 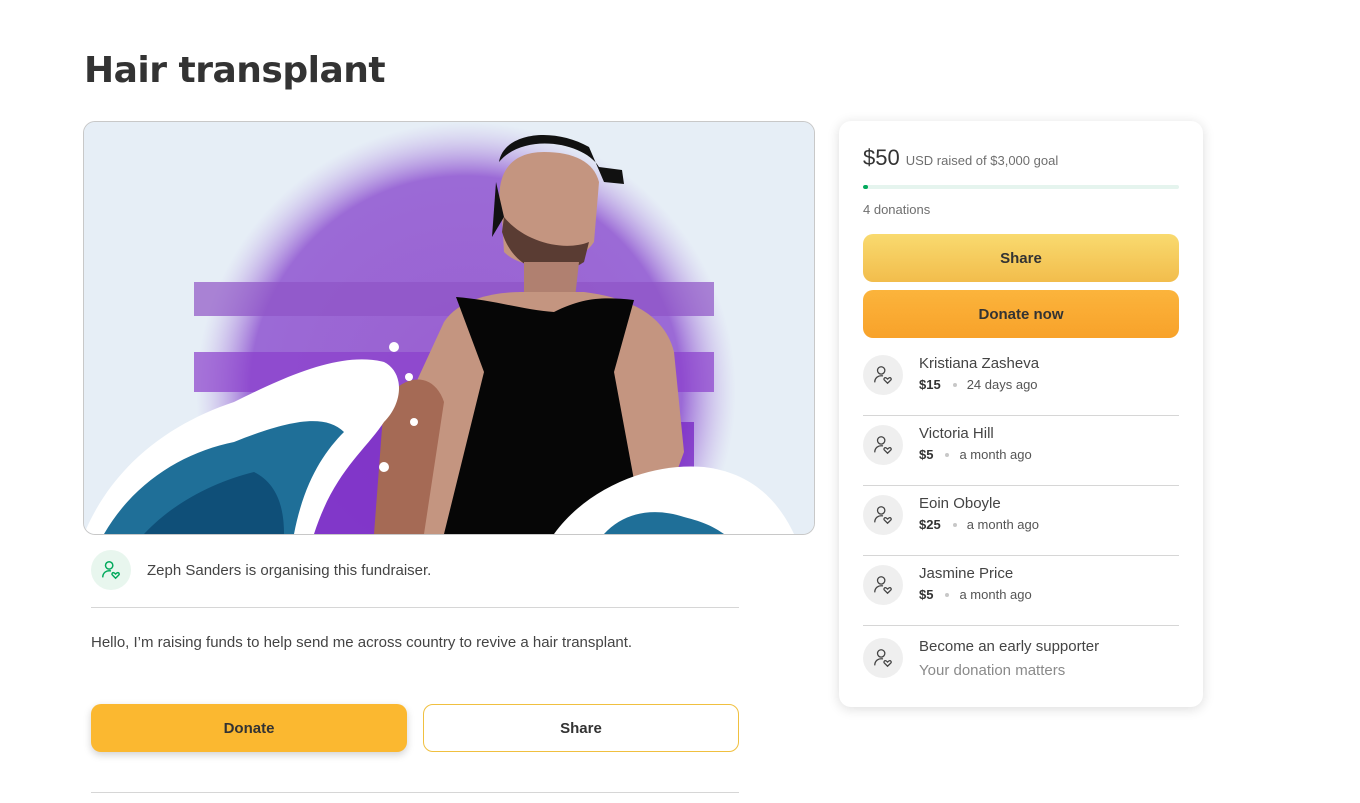 I want to click on progress-bar, so click(x=1021, y=187).